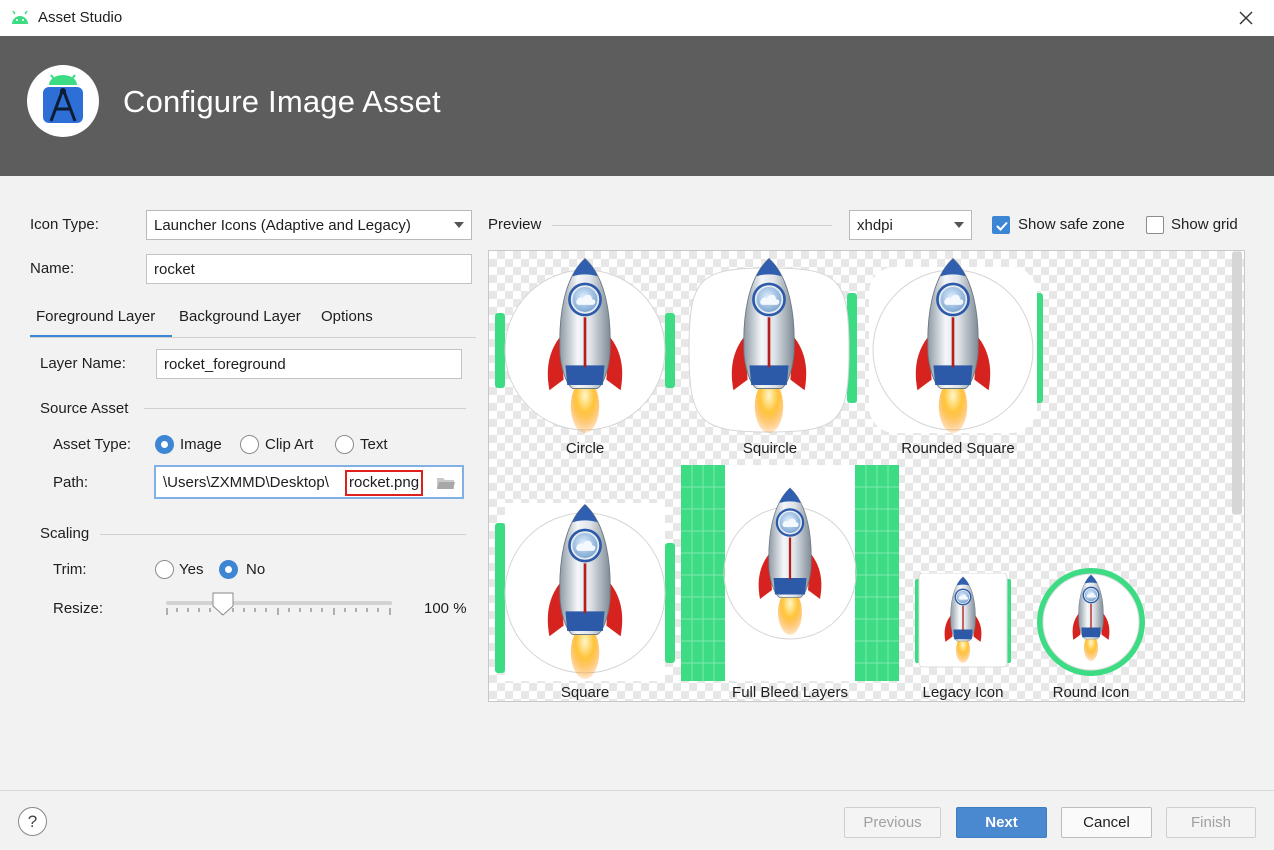 This screenshot has height=850, width=1274. What do you see at coordinates (309, 364) in the screenshot?
I see `layer-name-input: rocket_foreground` at bounding box center [309, 364].